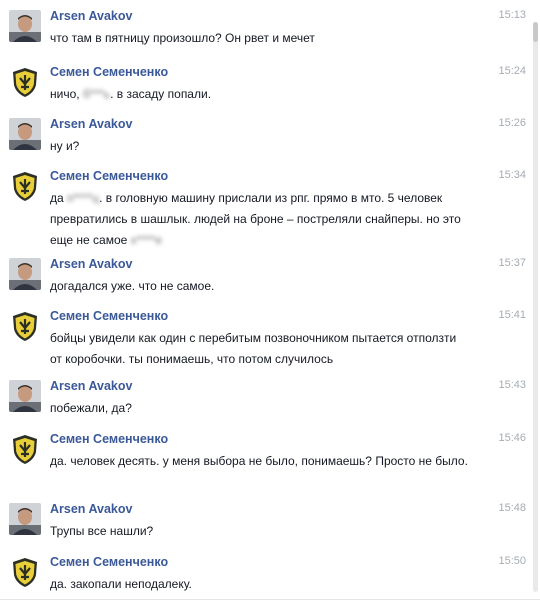  Describe the element at coordinates (121, 584) in the screenshot. I see `message-text: да. закопали неподалеку.` at that location.